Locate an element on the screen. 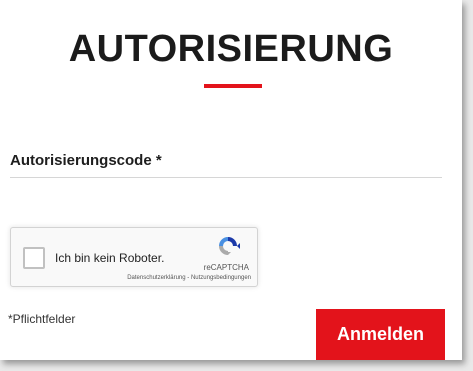  required-fields-note: *Pflichtfelder is located at coordinates (42, 319).